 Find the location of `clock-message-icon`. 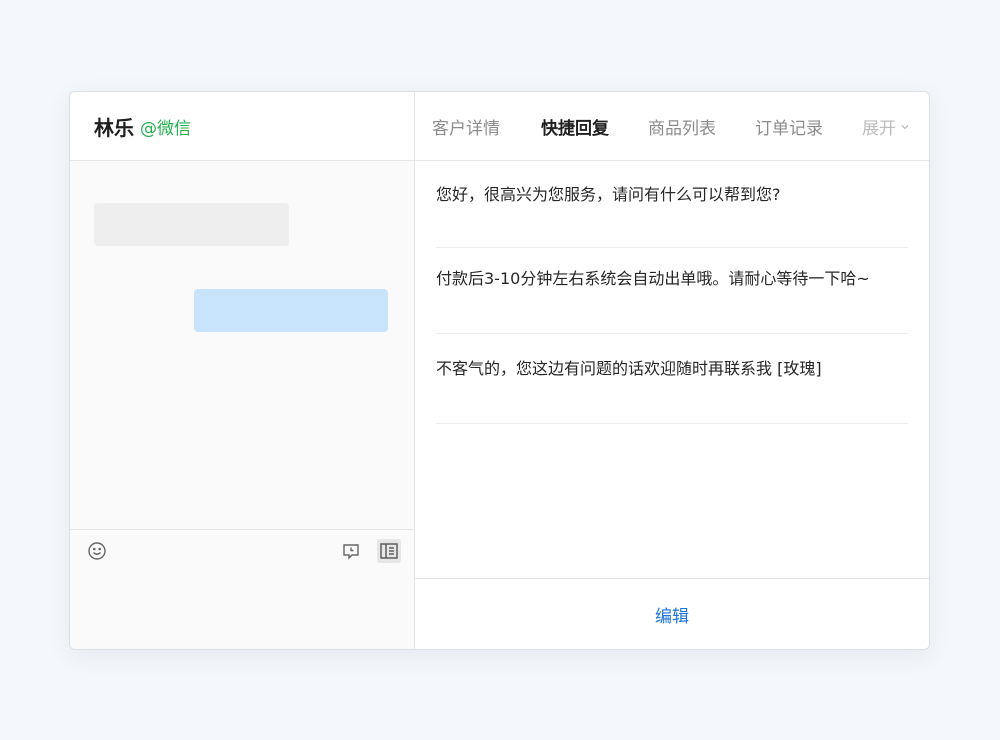

clock-message-icon is located at coordinates (351, 551).